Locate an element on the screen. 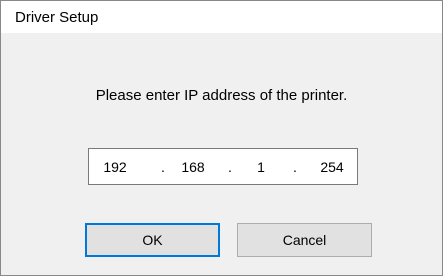 The image size is (443, 276). ip-octet-1: 192 is located at coordinates (115, 167).